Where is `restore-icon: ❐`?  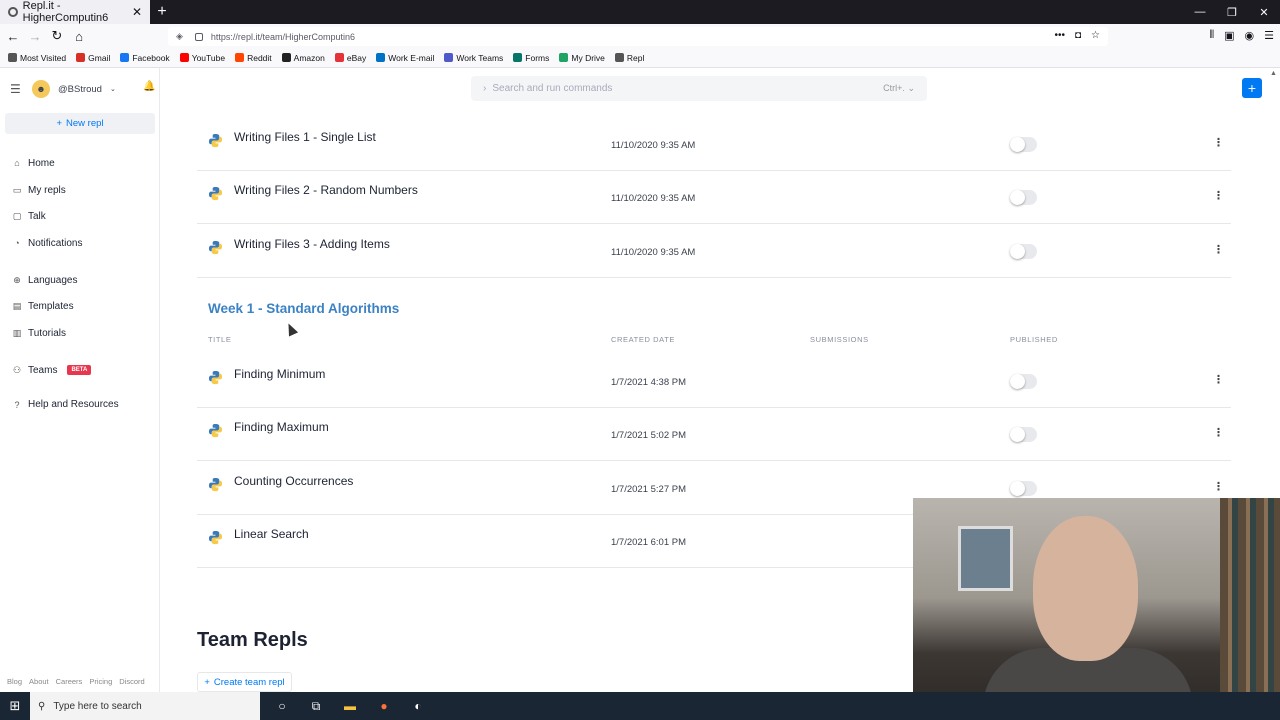
restore-icon: ❐ is located at coordinates (1232, 12).